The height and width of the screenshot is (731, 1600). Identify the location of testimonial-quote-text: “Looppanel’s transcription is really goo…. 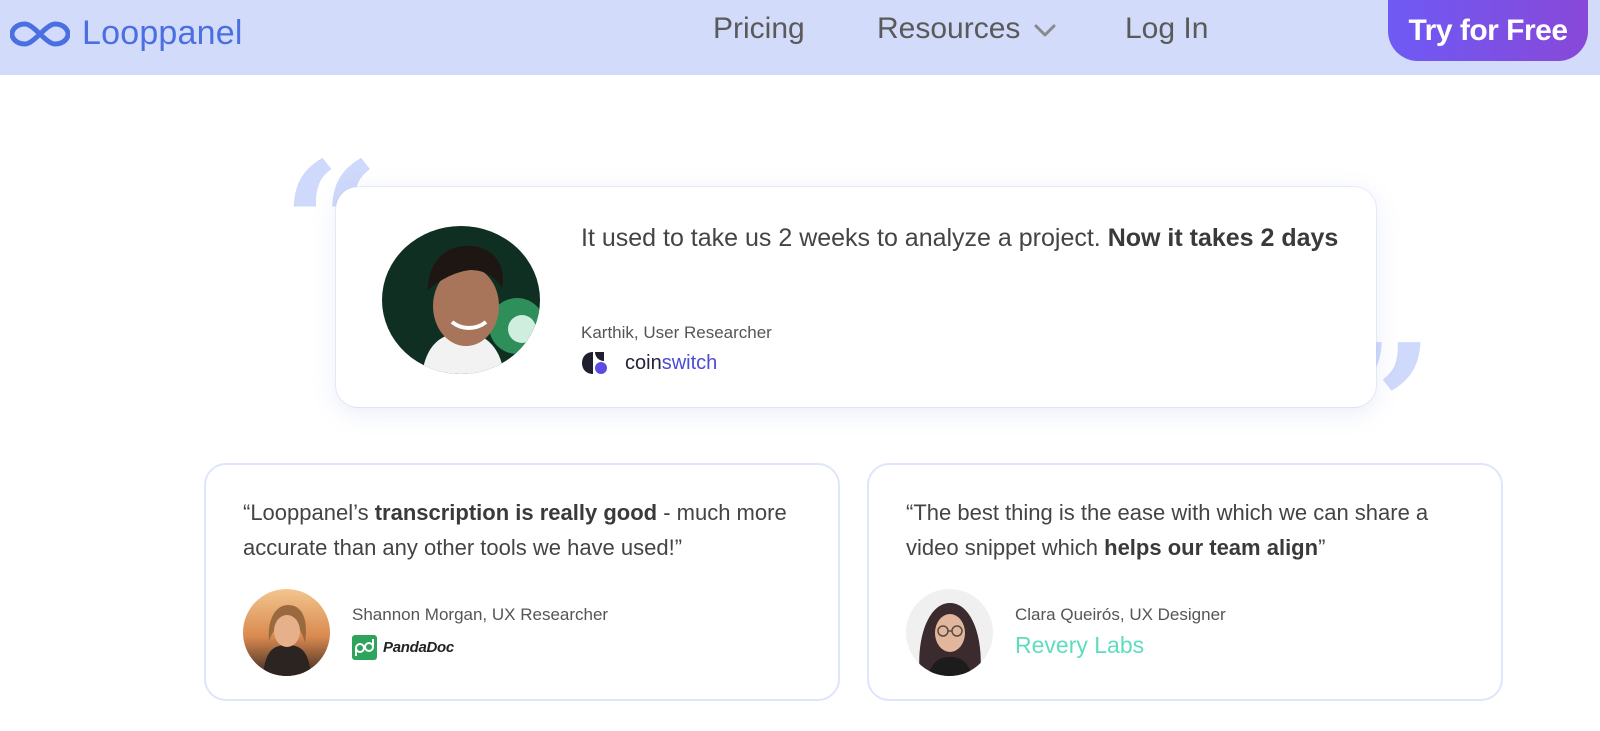
(530, 530).